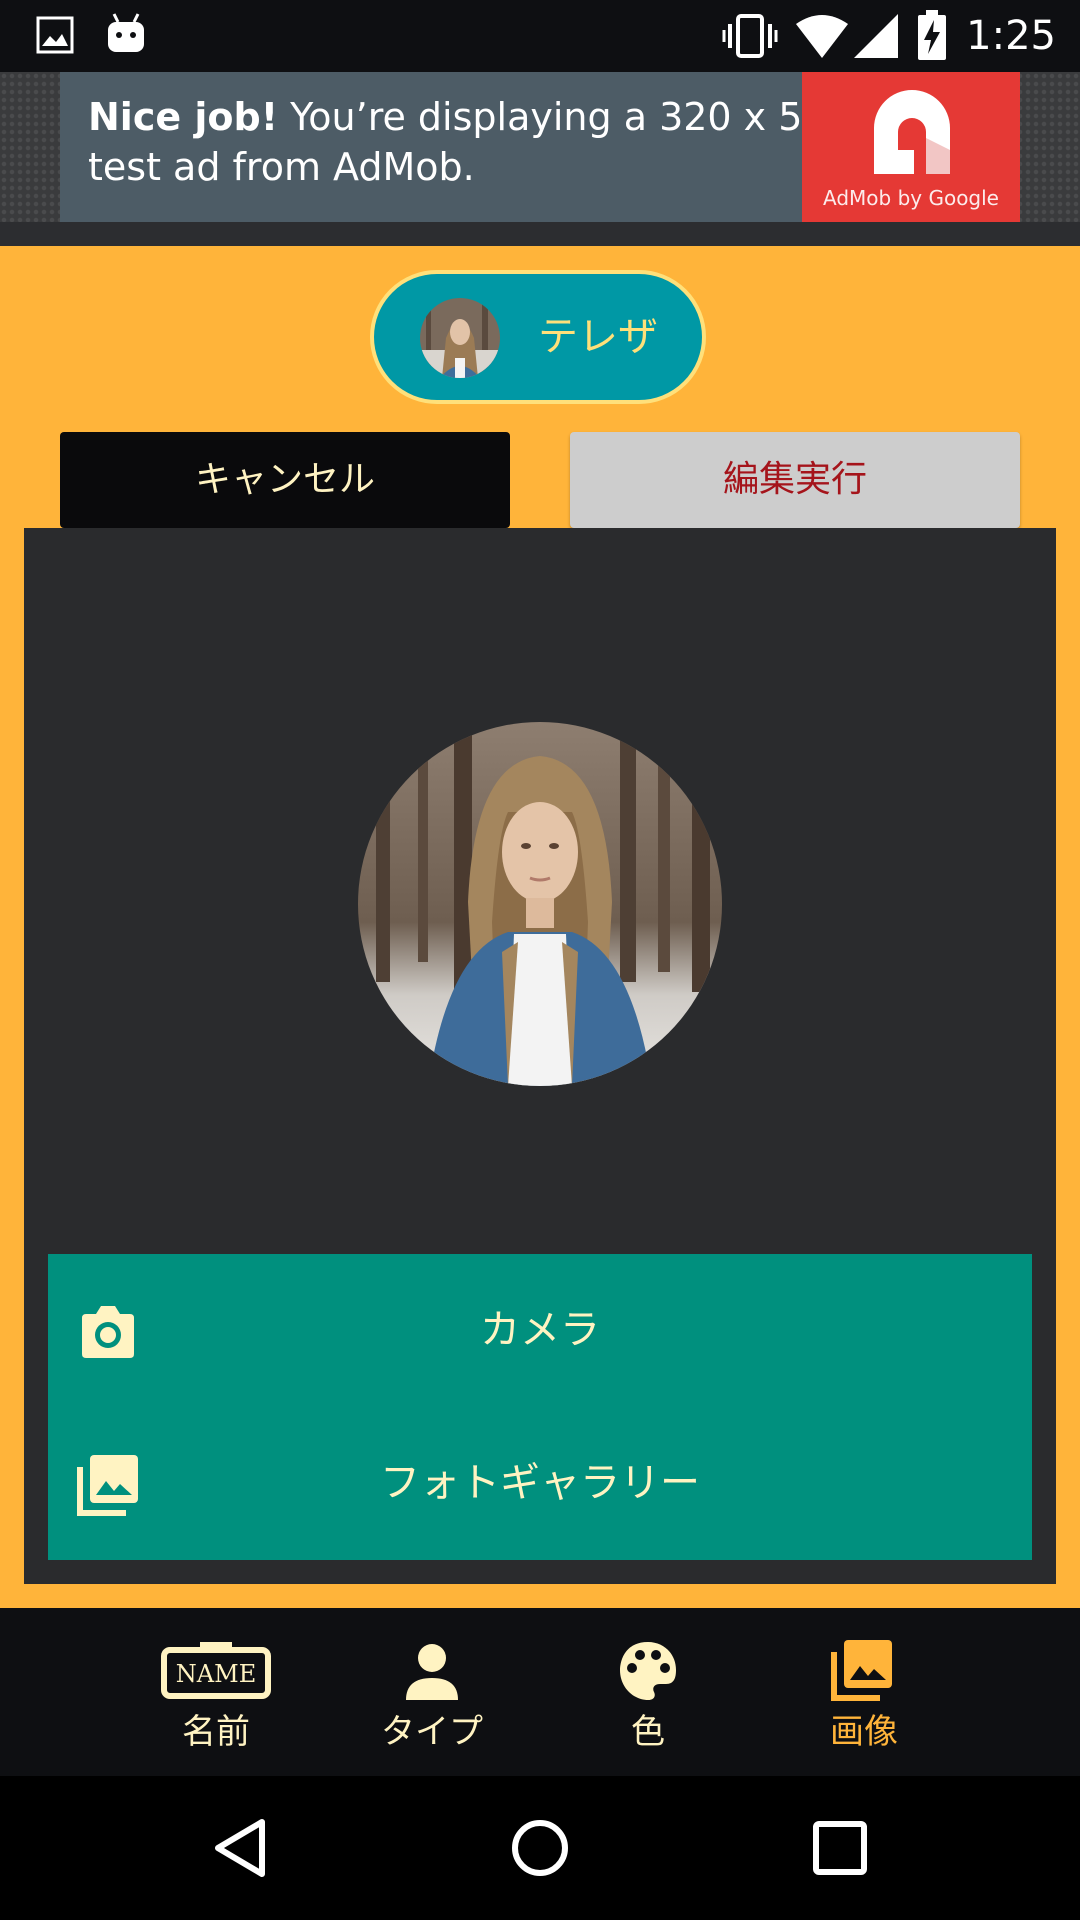 The image size is (1080, 1920). I want to click on person-icon, so click(432, 1672).